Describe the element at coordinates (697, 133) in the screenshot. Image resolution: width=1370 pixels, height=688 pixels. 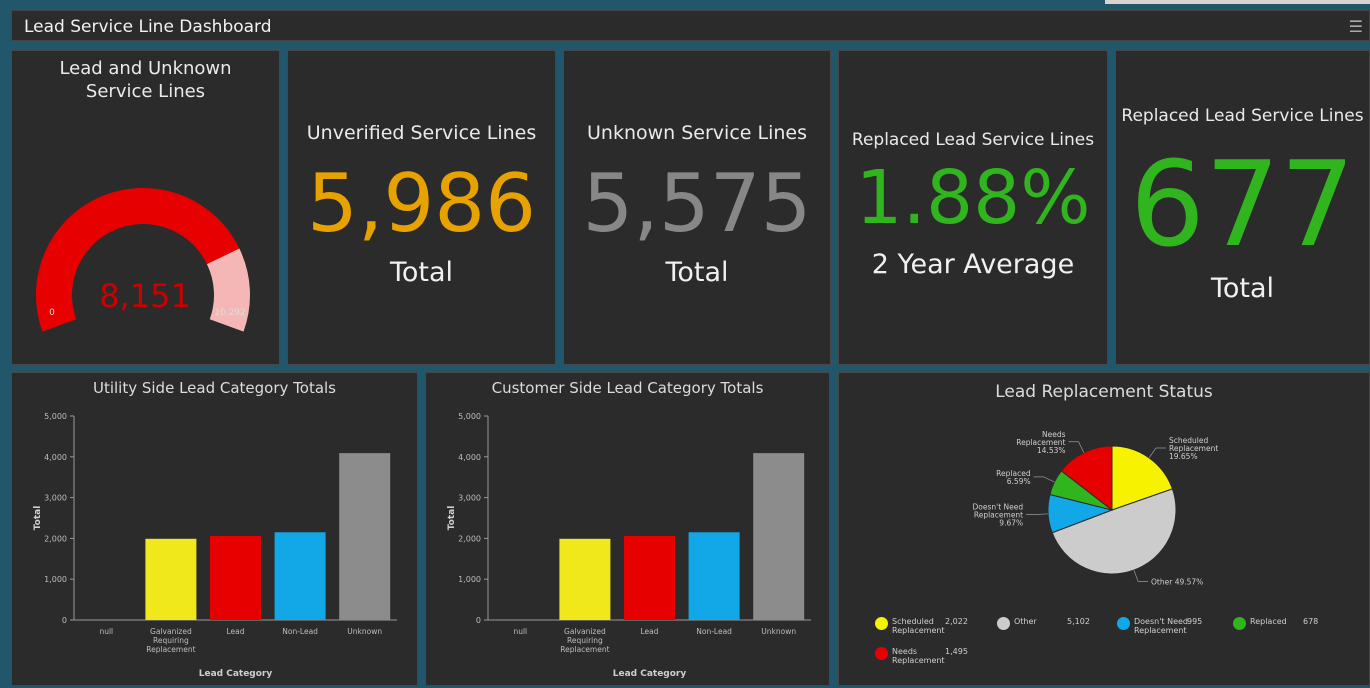
I see `kpi-title: Unknown Service Lines` at that location.